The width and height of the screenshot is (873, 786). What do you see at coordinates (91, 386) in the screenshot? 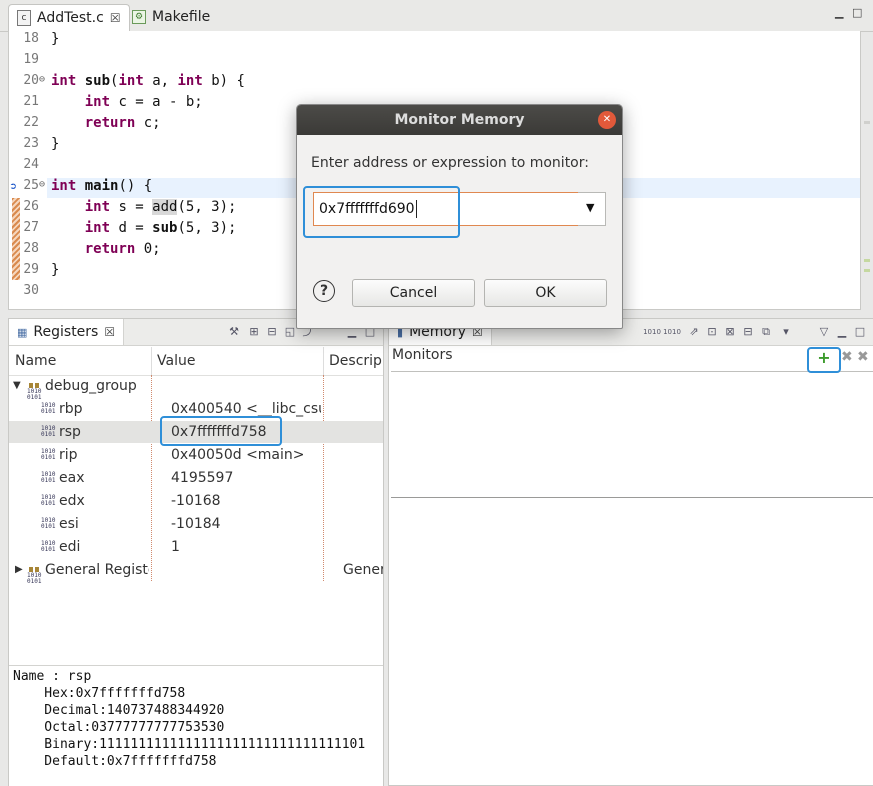
I see `register-group-name: debug_group` at bounding box center [91, 386].